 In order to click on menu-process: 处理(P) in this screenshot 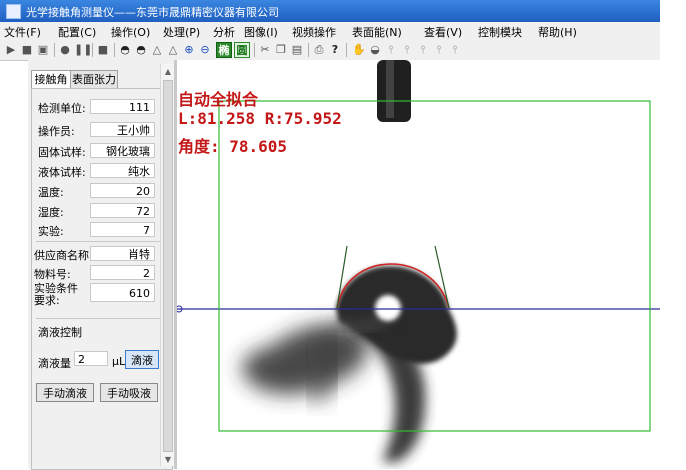, I will do `click(181, 32)`.